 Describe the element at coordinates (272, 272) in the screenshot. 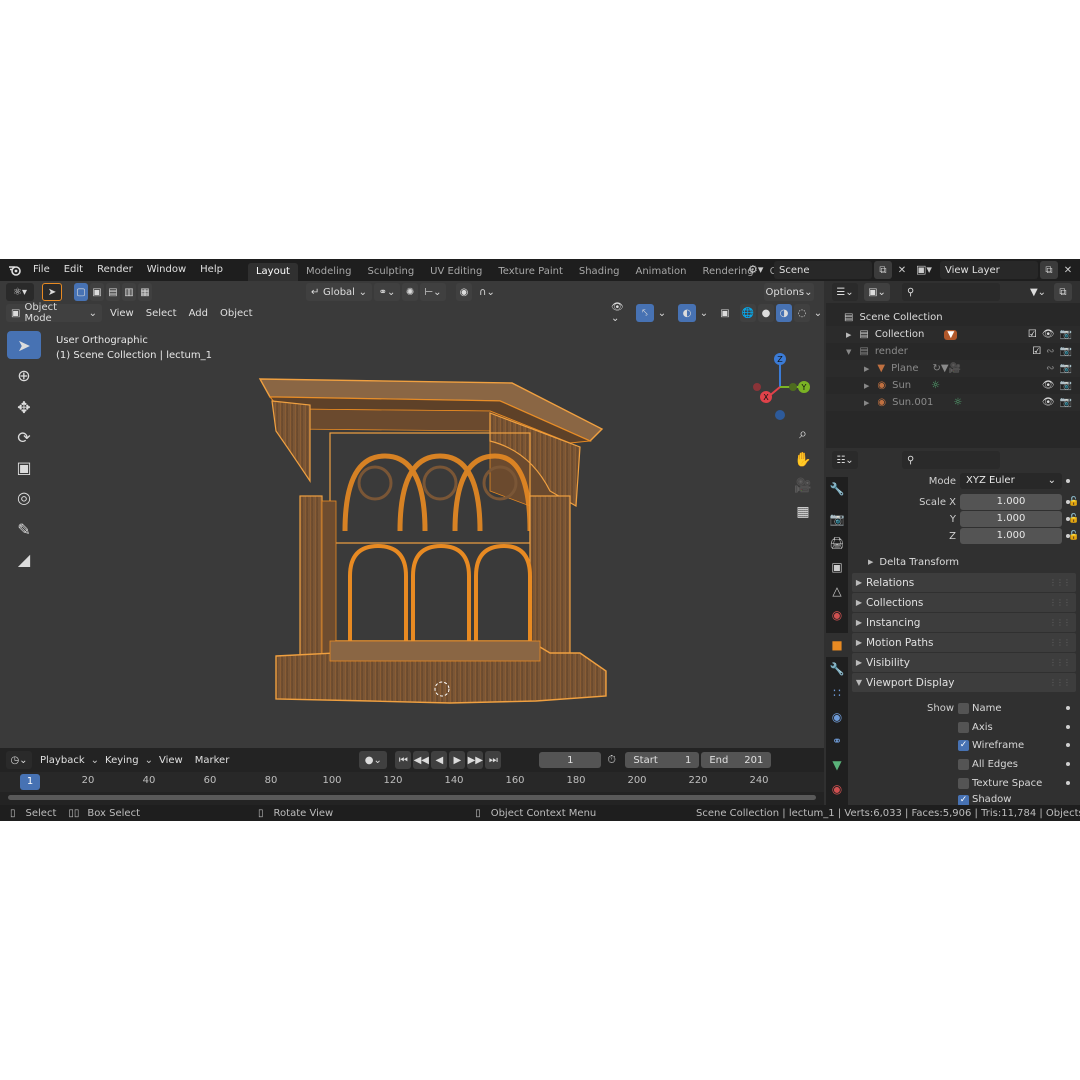

I see `tab-layout: Layout` at that location.